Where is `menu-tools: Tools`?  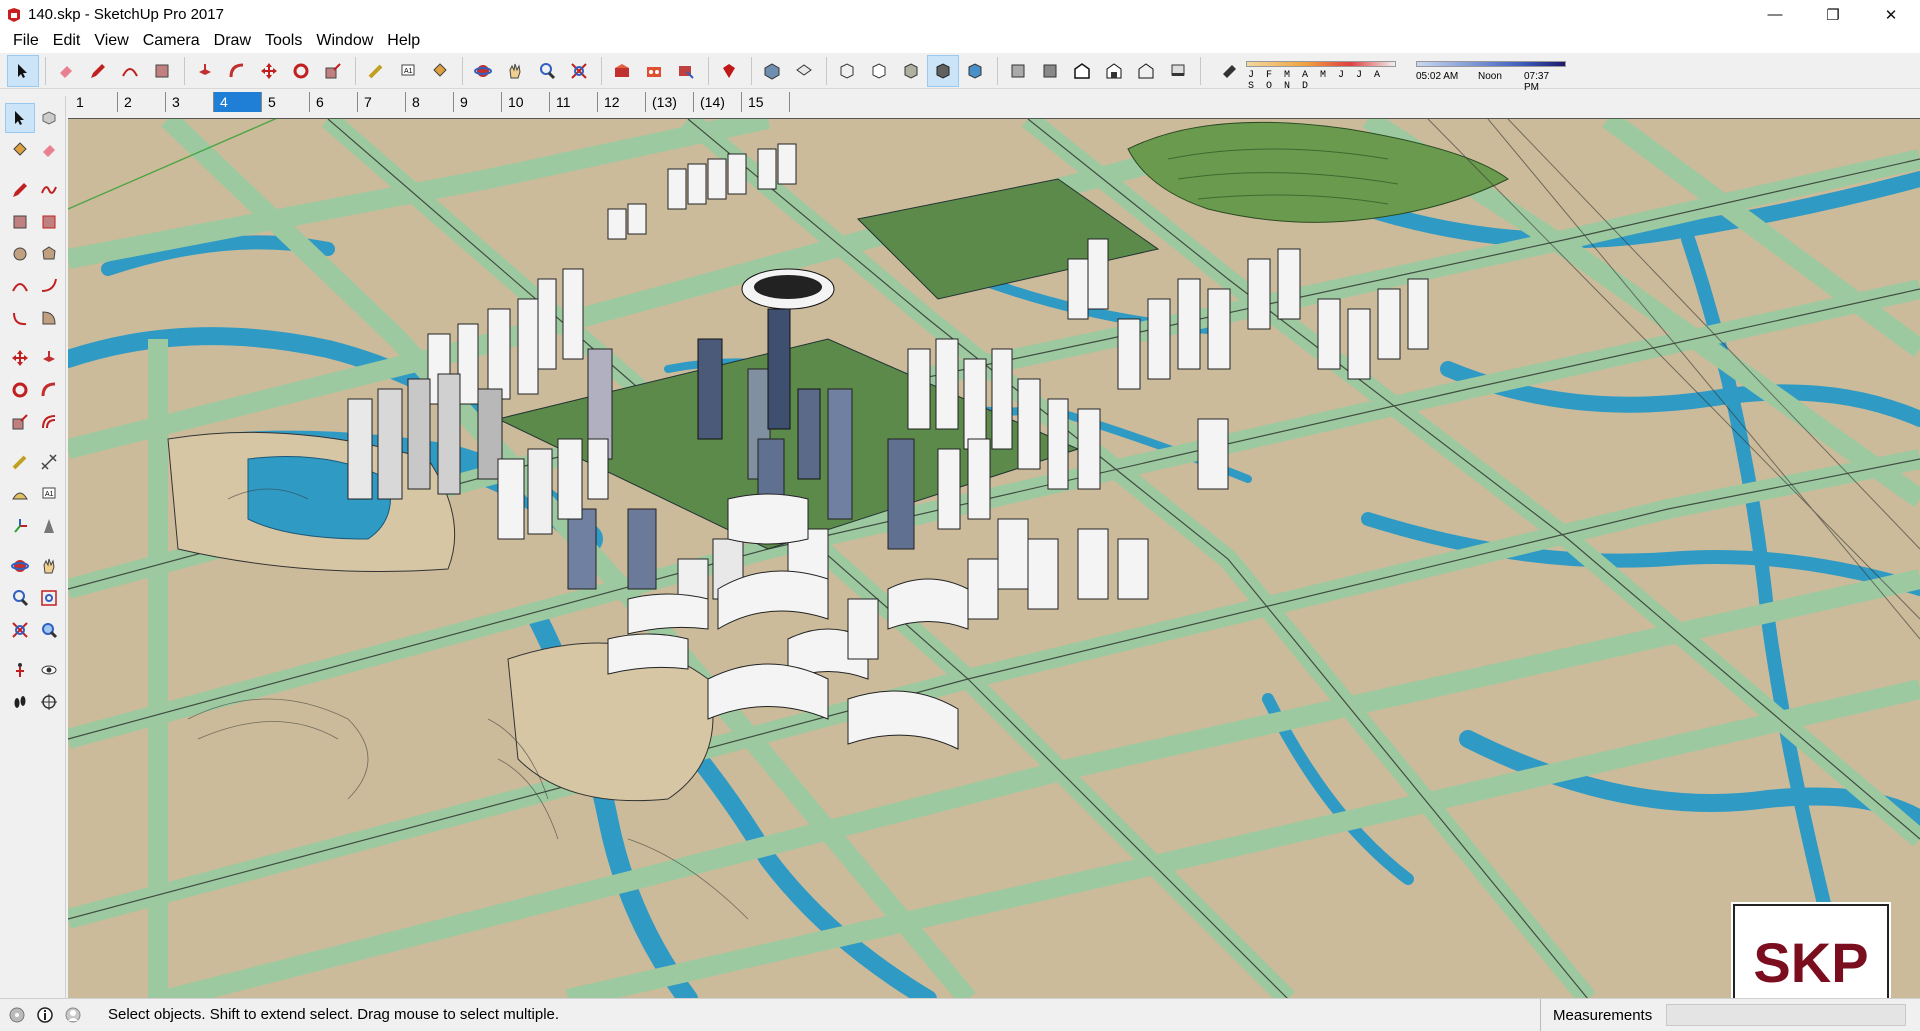 menu-tools: Tools is located at coordinates (283, 41).